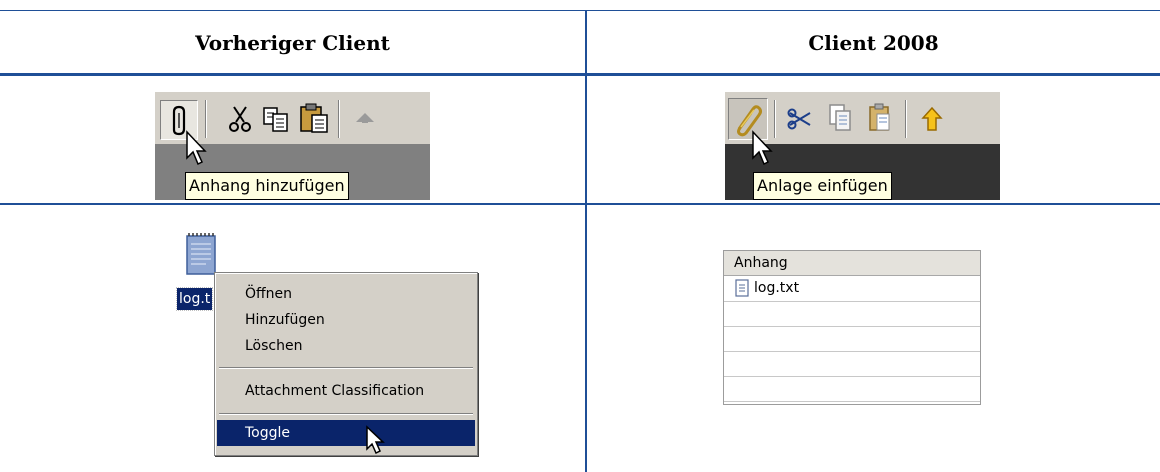 The width and height of the screenshot is (1160, 472). Describe the element at coordinates (862, 146) in the screenshot. I see `client2008-toolbar-screenshot: Anlage einfügen` at that location.